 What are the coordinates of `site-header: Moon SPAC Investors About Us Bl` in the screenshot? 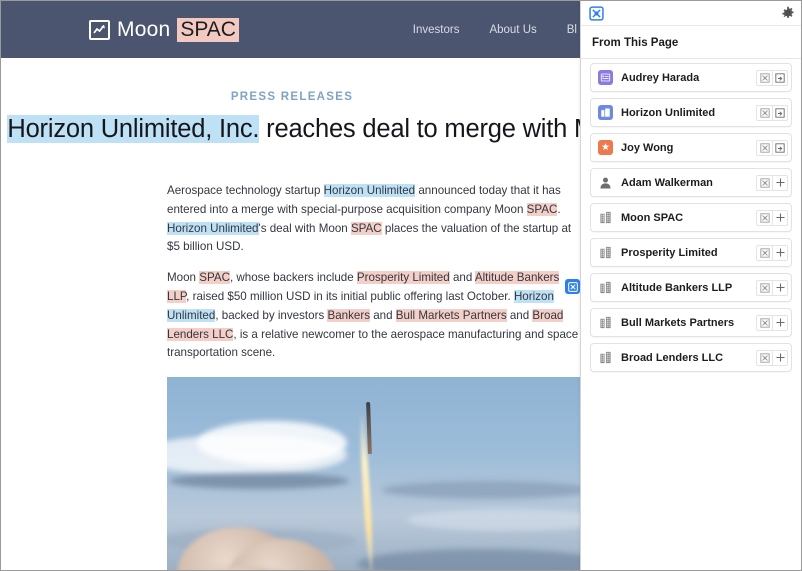 It's located at (292, 29).